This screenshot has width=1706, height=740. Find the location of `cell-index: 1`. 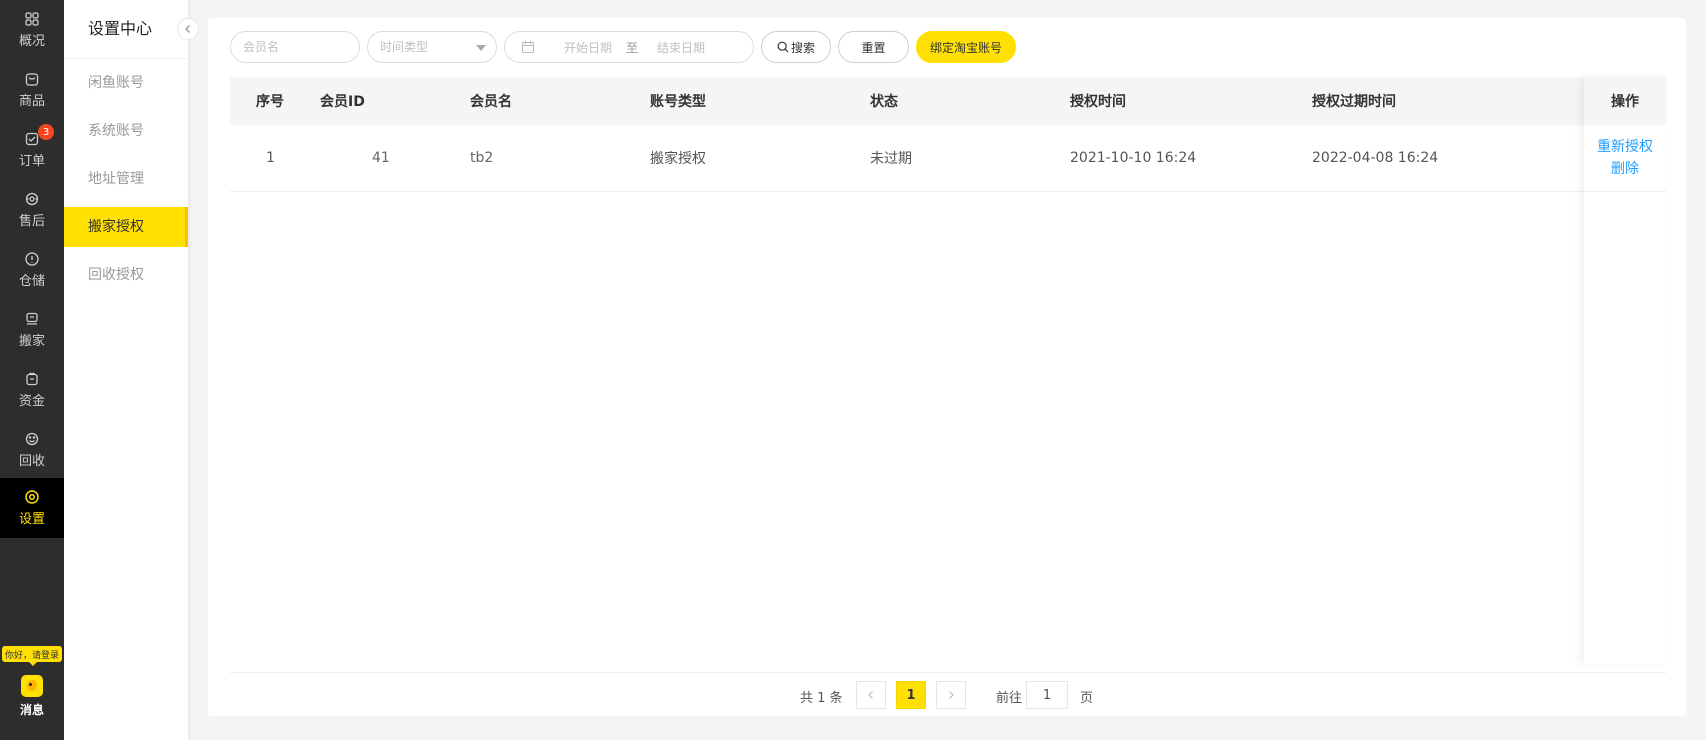

cell-index: 1 is located at coordinates (270, 158).